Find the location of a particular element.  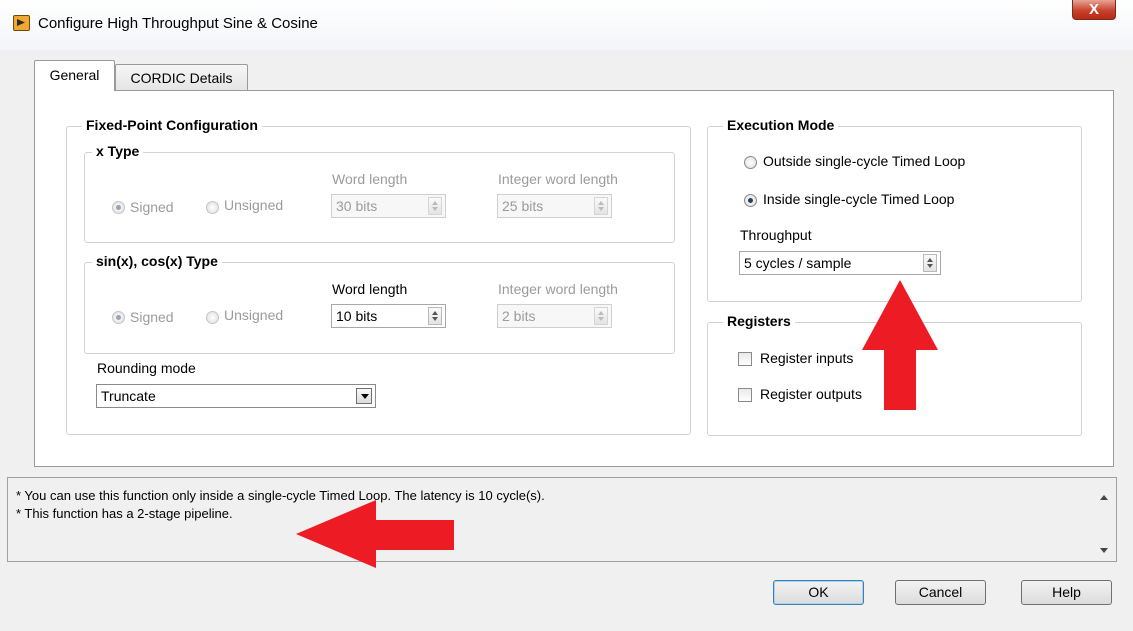

app-icon is located at coordinates (21, 23).